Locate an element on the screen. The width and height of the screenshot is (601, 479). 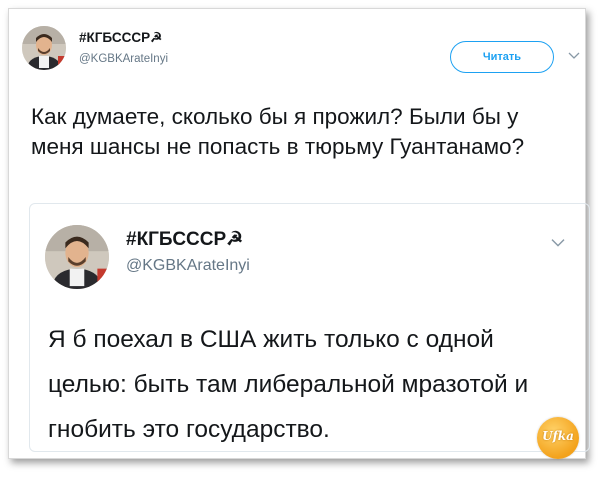
display-name: #КГБСССР☭ is located at coordinates (120, 38).